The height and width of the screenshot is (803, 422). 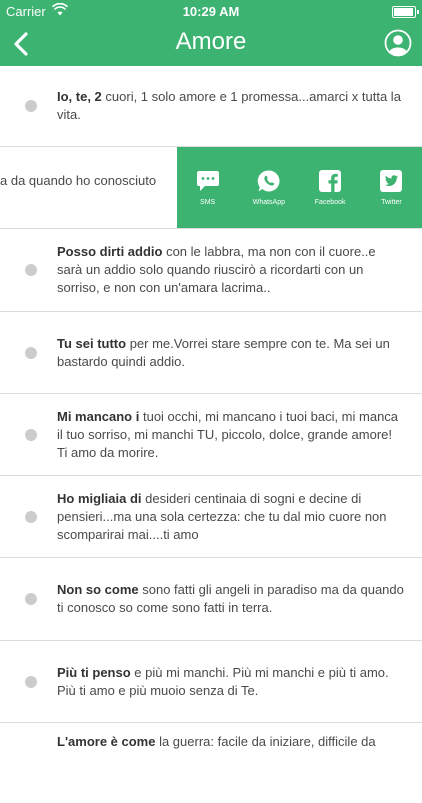 What do you see at coordinates (92, 343) in the screenshot?
I see `quote-lead: Tu sei tutto` at bounding box center [92, 343].